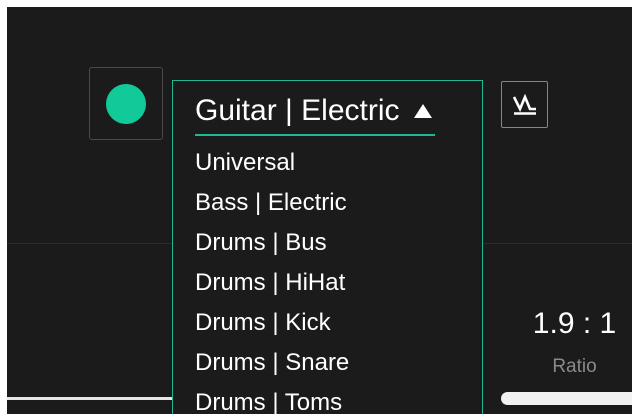  Describe the element at coordinates (272, 398) in the screenshot. I see `dropdown-option: Drums | Toms` at that location.